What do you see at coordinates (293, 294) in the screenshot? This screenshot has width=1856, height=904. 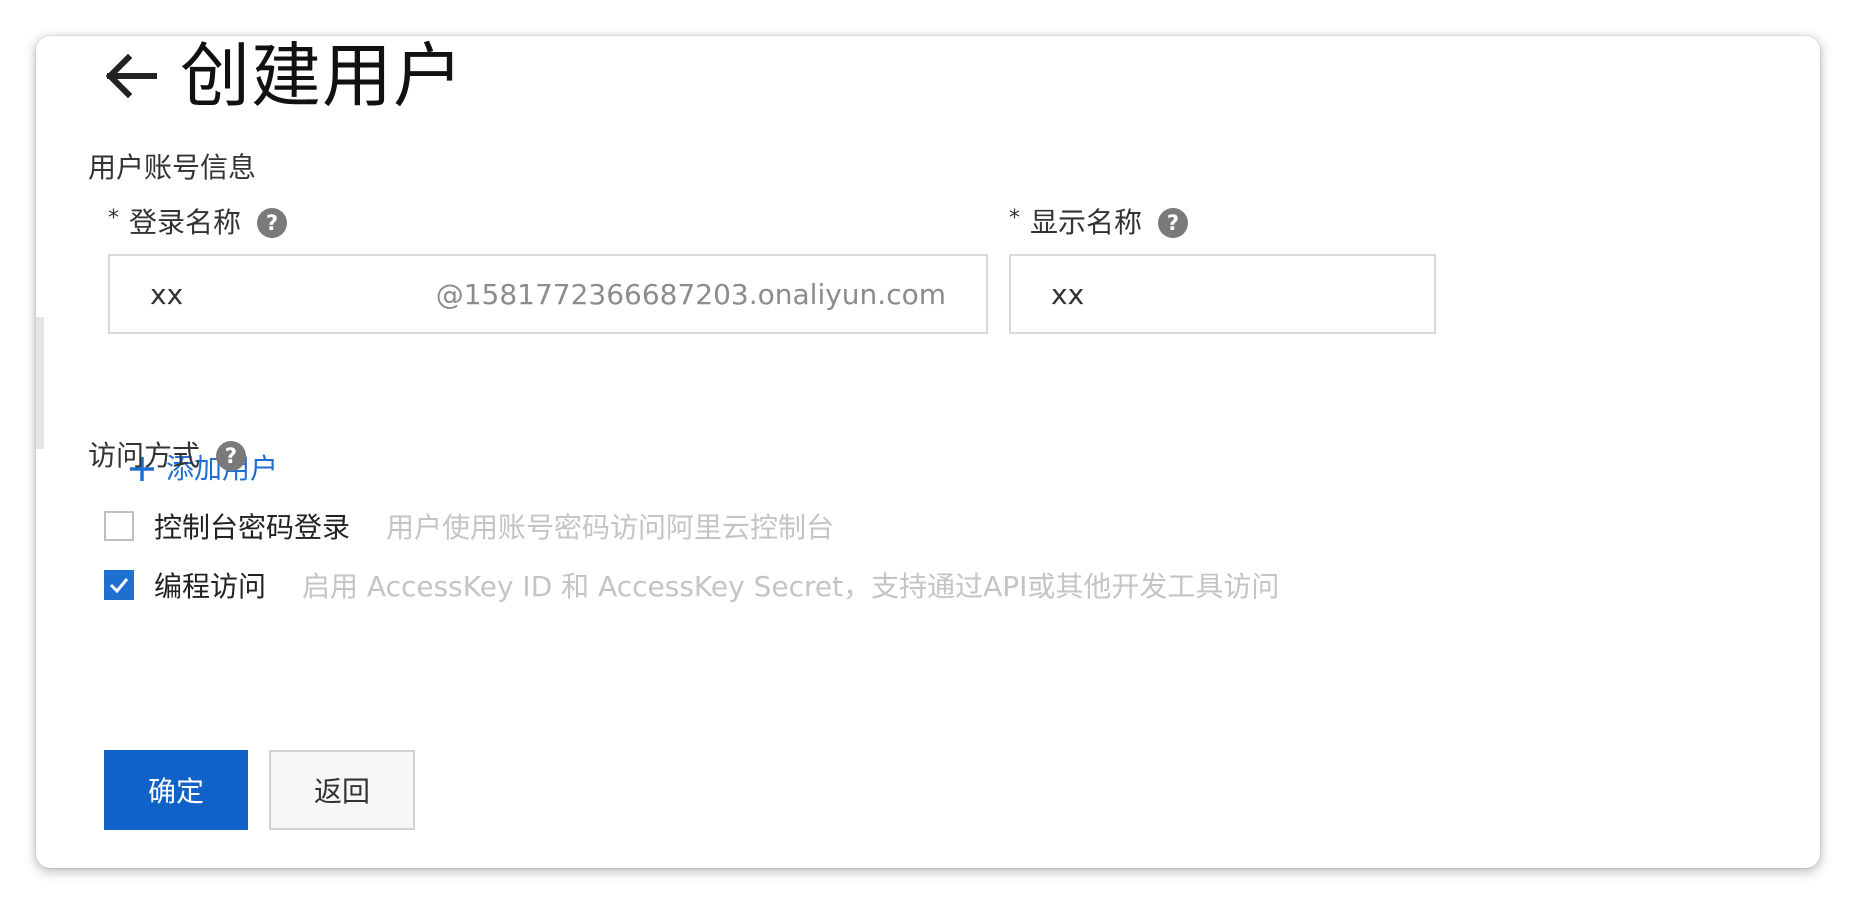 I see `login-name-value: xx` at bounding box center [293, 294].